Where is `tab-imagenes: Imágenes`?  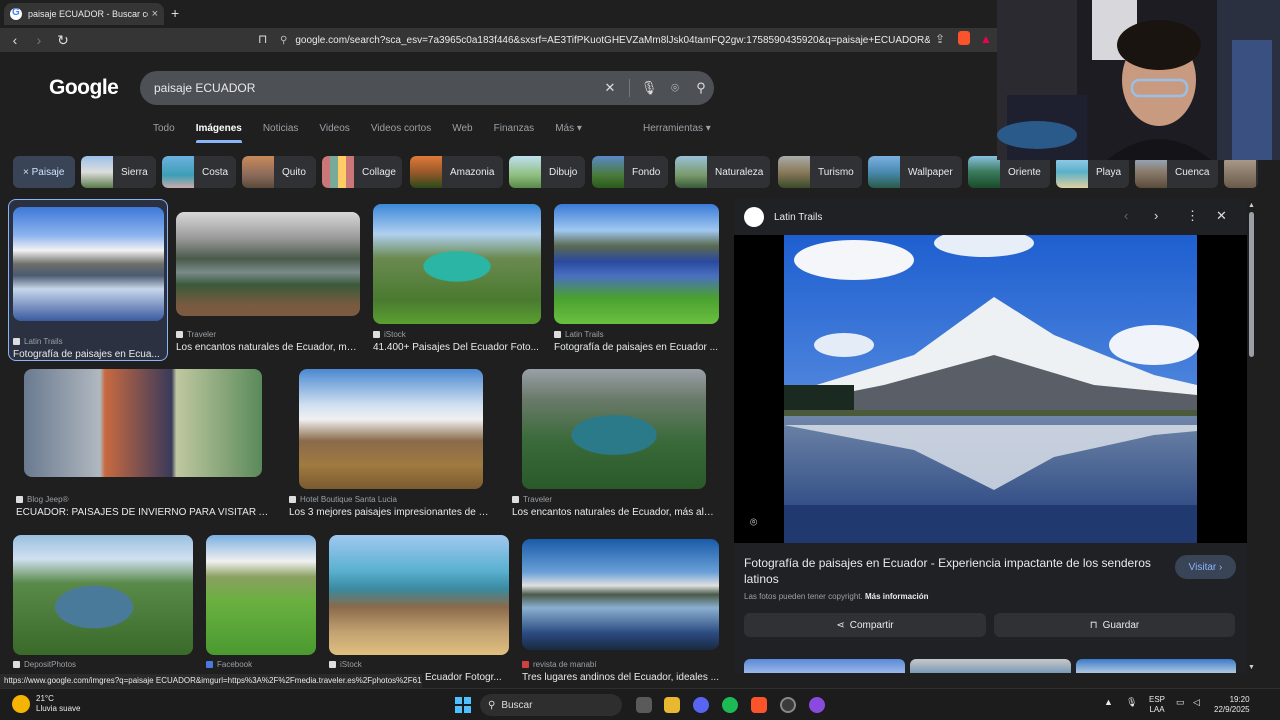
tab-imagenes: Imágenes is located at coordinates (219, 133).